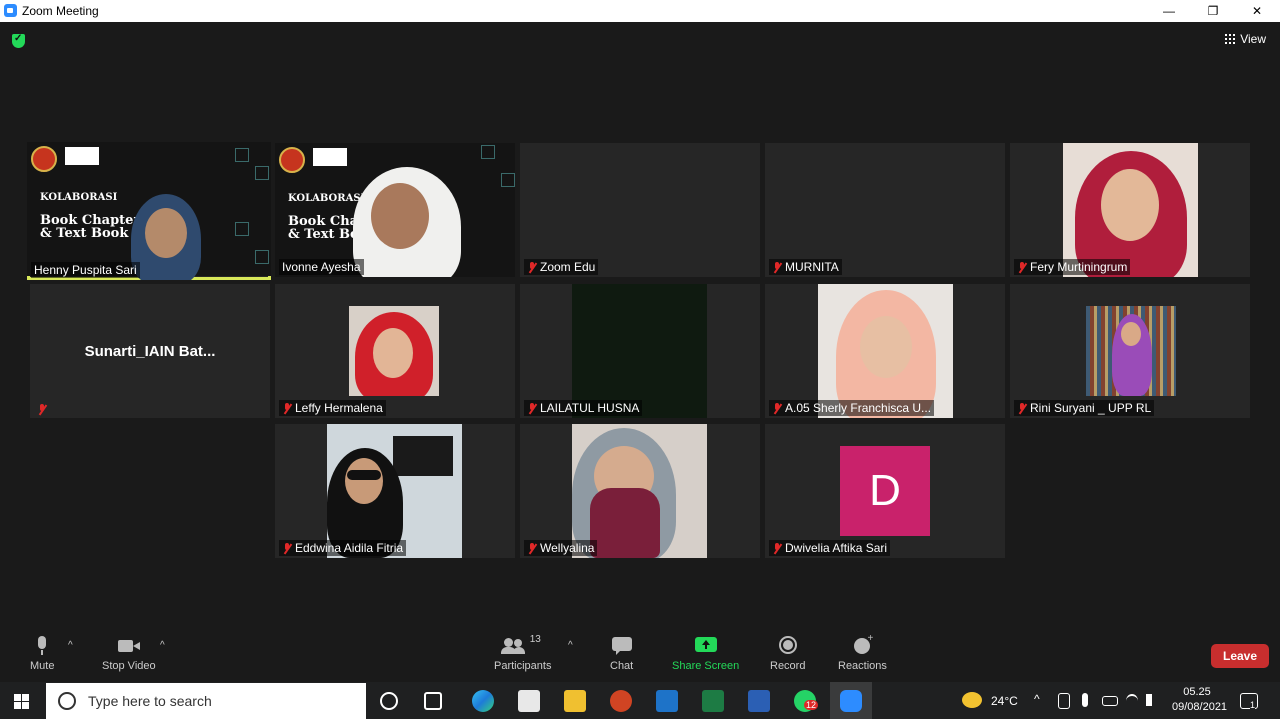 The width and height of the screenshot is (1280, 719). What do you see at coordinates (583, 408) in the screenshot?
I see `participant-name: LAILATUL HUSNA` at bounding box center [583, 408].